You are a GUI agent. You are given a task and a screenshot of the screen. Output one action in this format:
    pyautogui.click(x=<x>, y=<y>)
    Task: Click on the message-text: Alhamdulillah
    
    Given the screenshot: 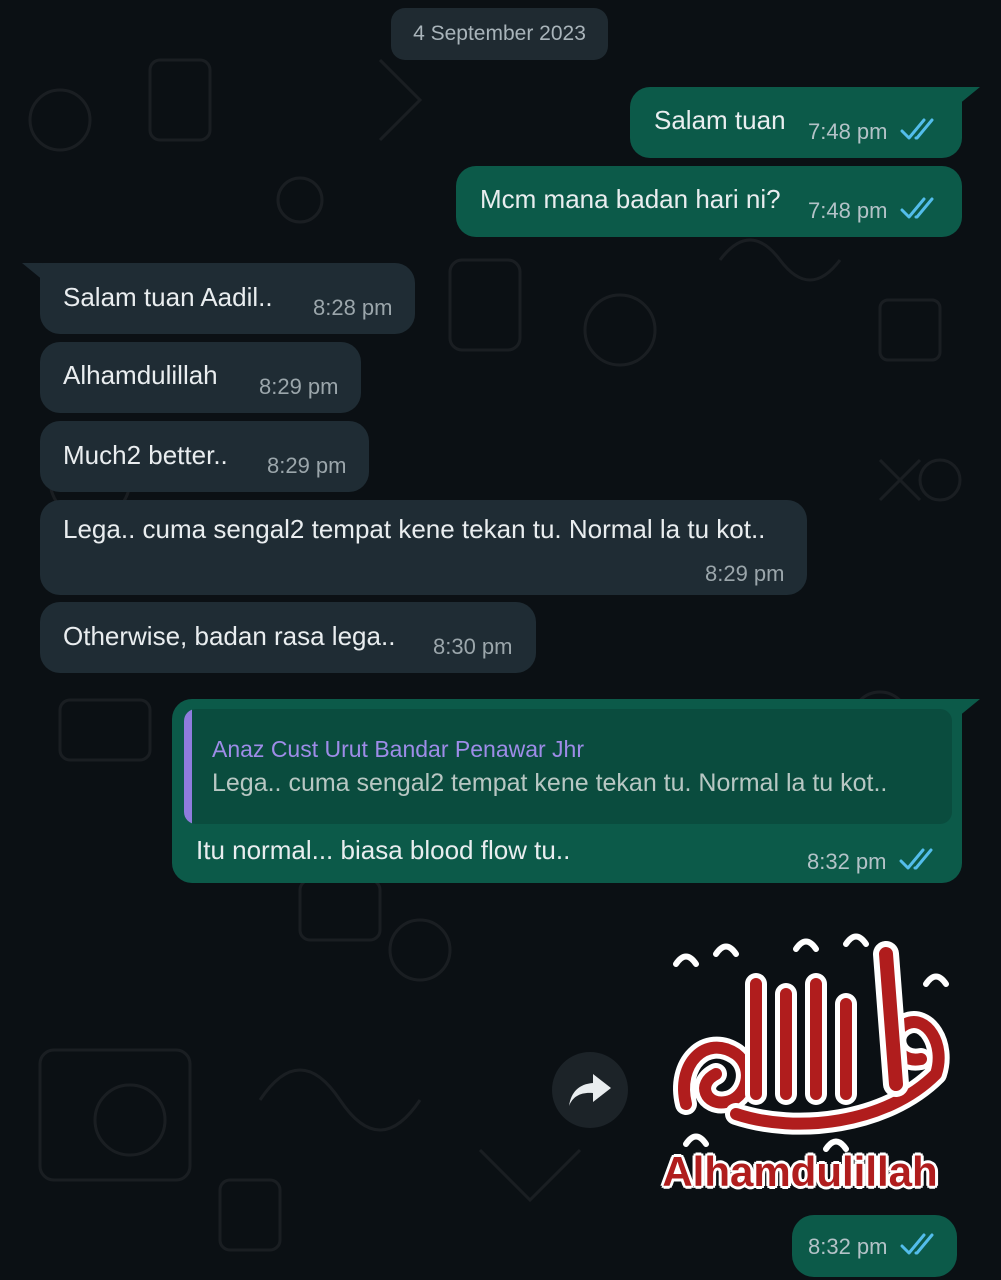 What is the action you would take?
    pyautogui.click(x=140, y=375)
    